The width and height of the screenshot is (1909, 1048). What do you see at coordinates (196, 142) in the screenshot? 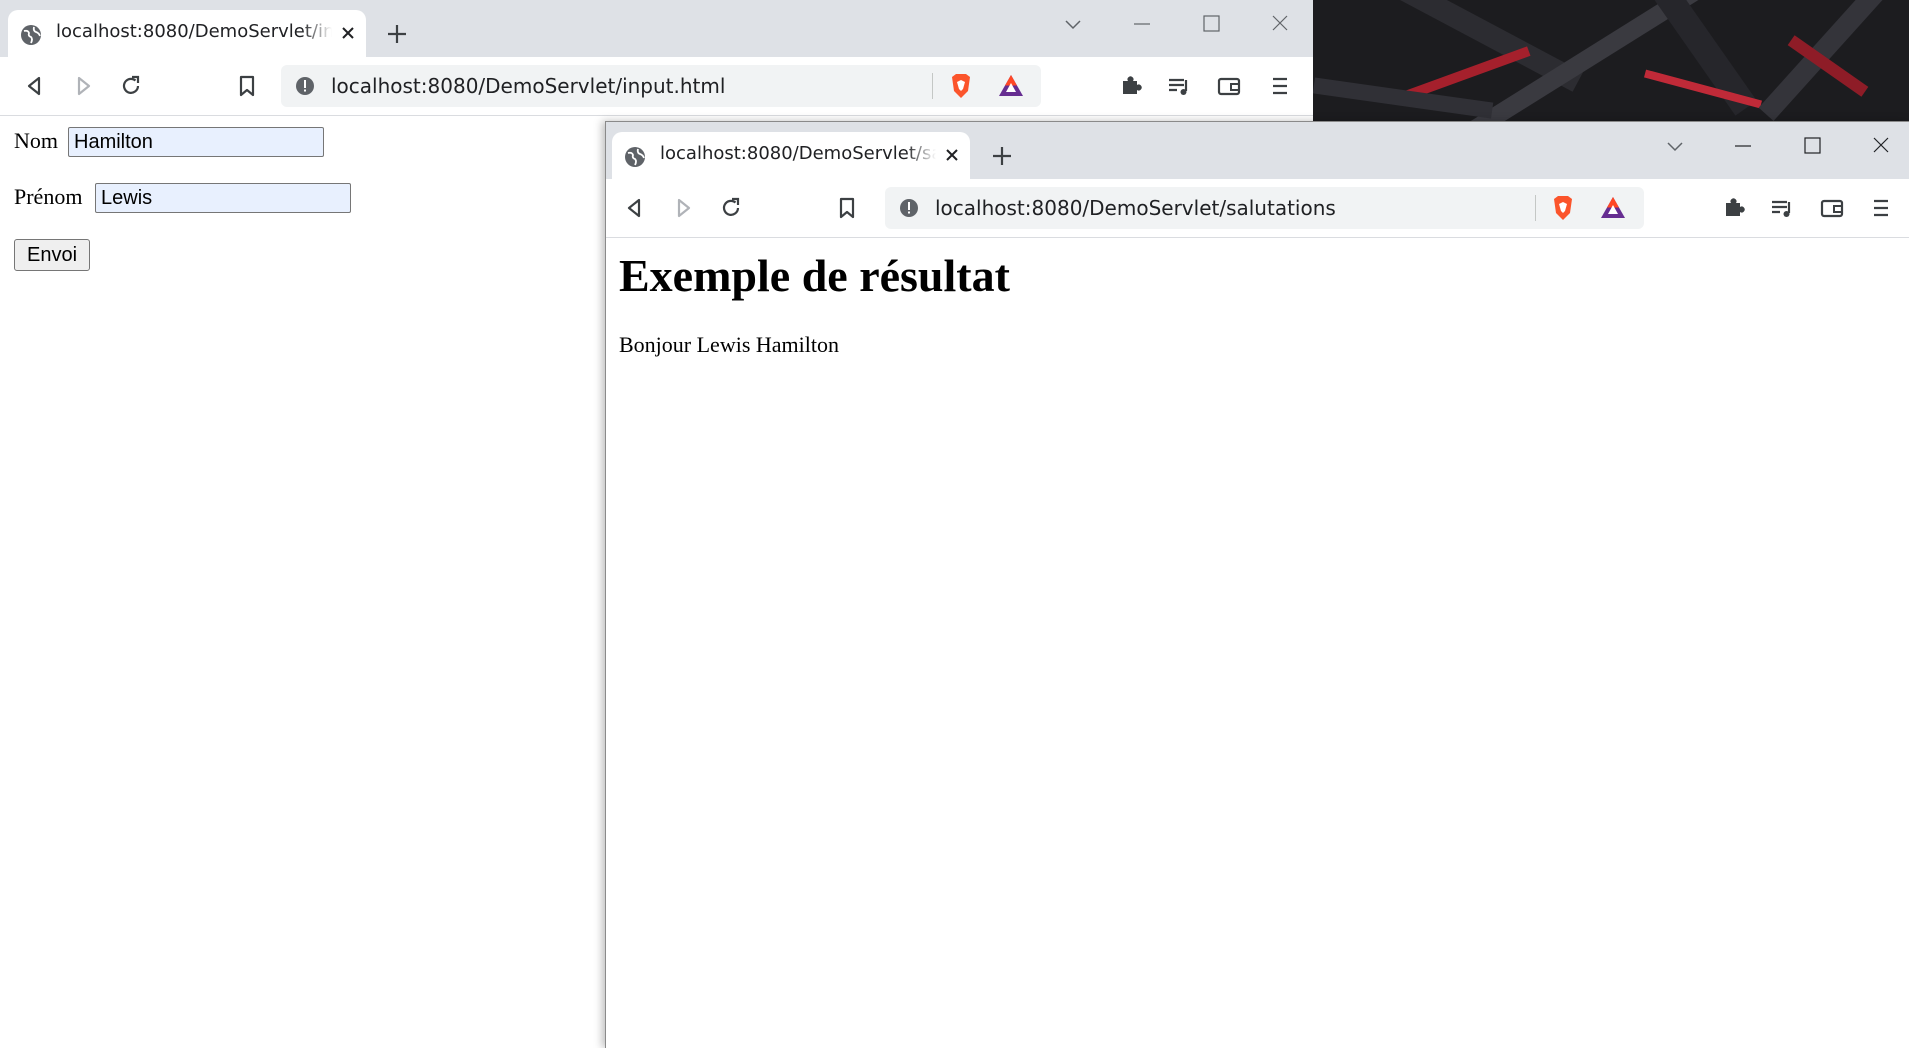
I see `nom-field: Hamilton` at bounding box center [196, 142].